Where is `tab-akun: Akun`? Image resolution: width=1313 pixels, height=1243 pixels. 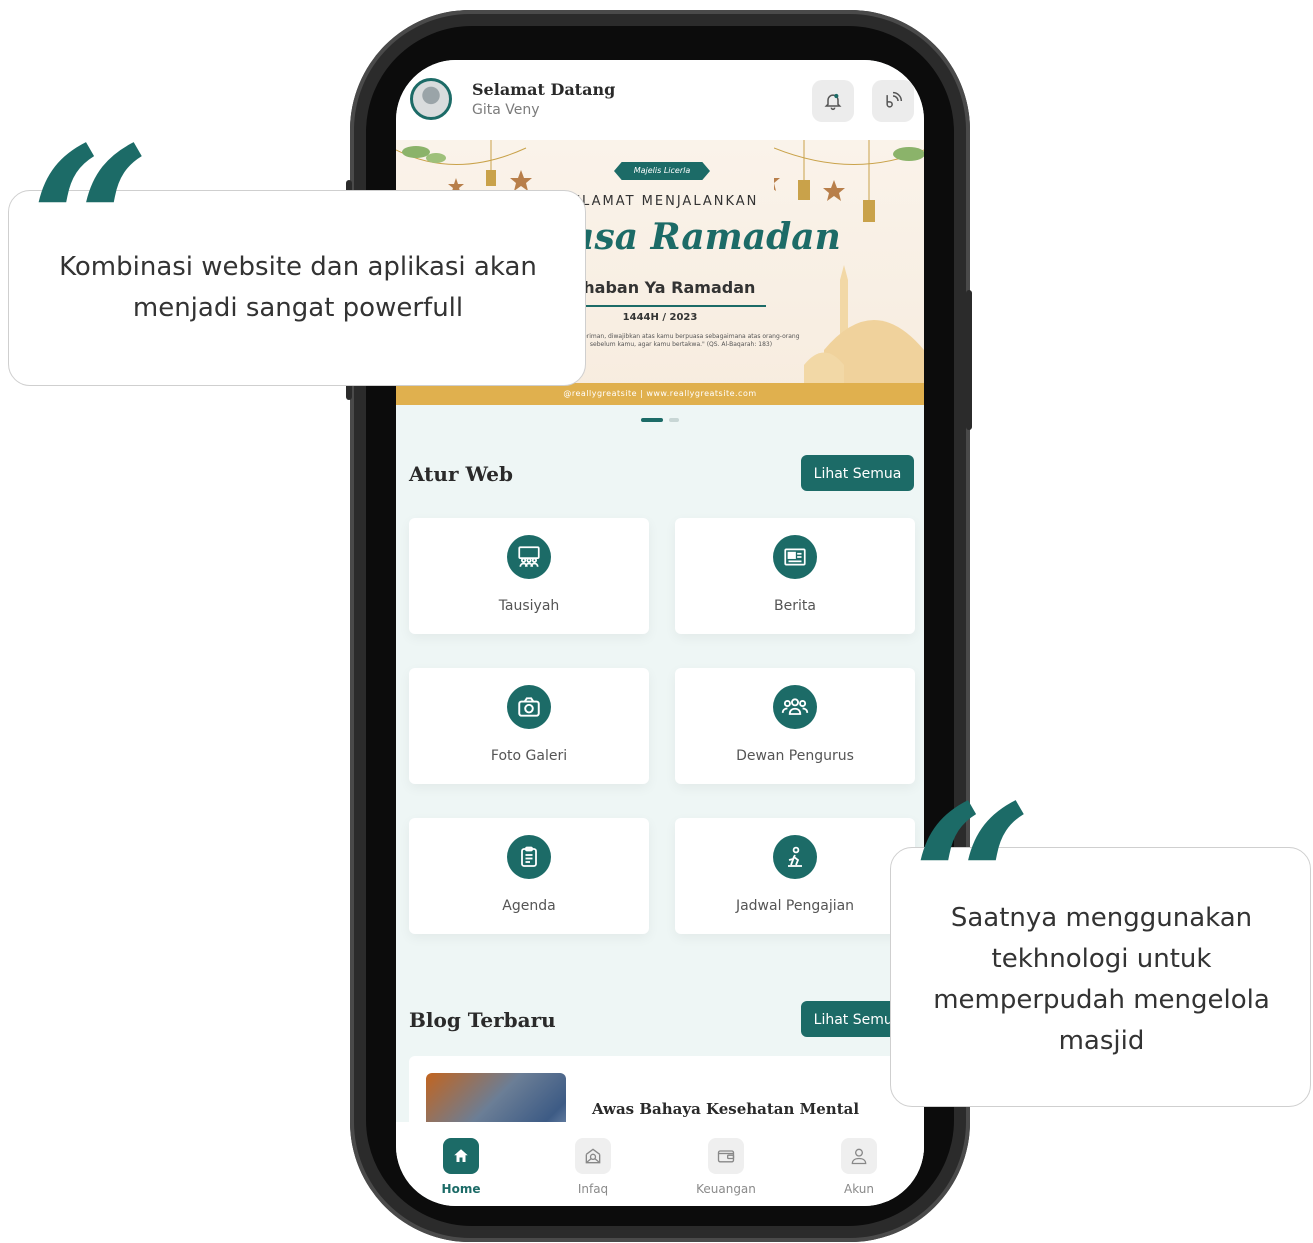 tab-akun: Akun is located at coordinates (859, 1159).